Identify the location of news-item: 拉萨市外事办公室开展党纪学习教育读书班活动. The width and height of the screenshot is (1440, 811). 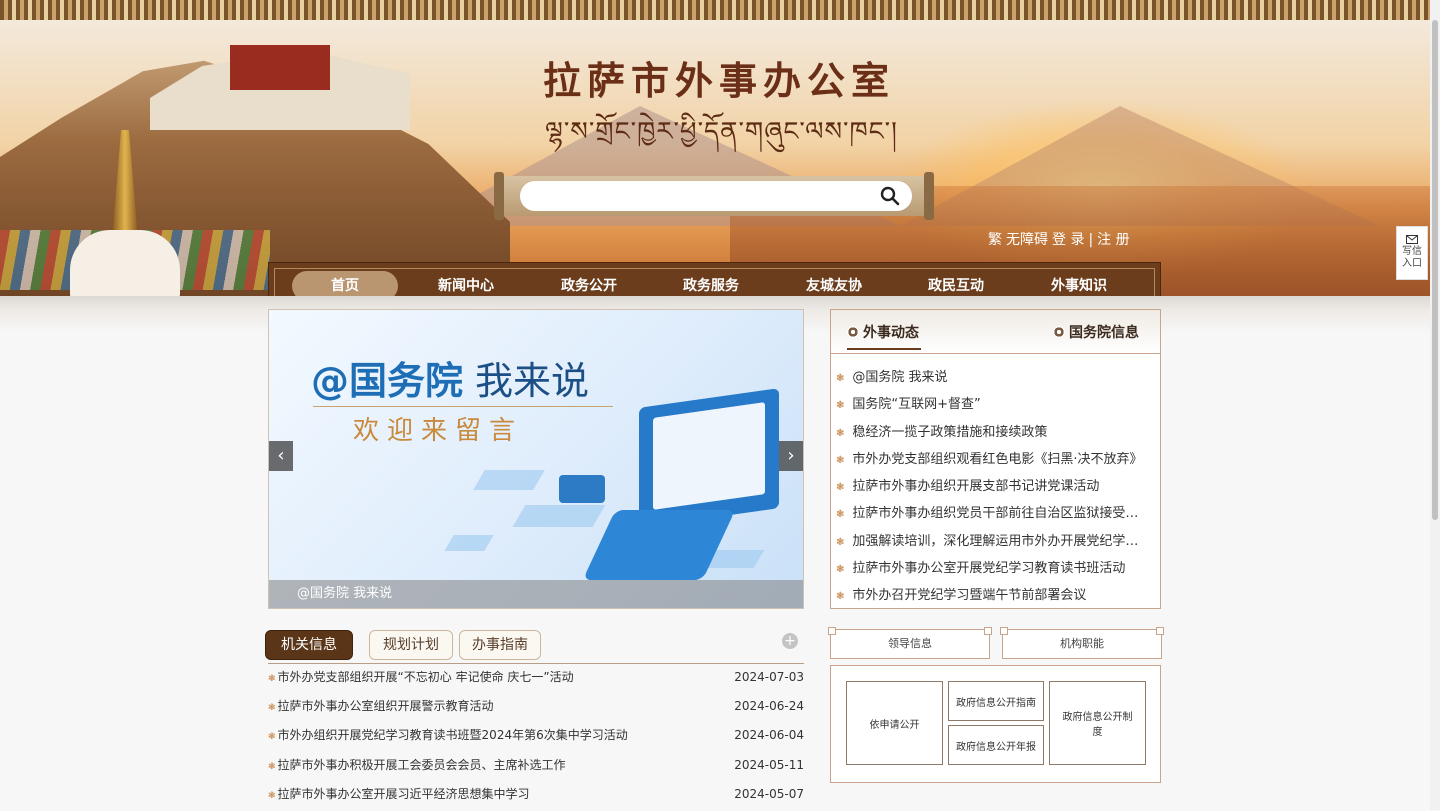
(991, 568).